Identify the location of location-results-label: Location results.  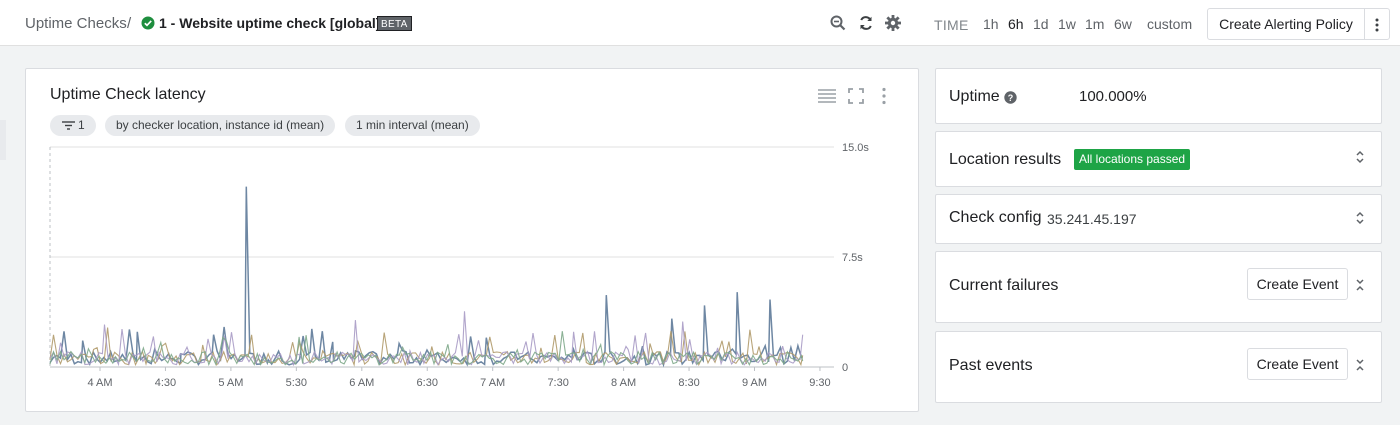
(1005, 159).